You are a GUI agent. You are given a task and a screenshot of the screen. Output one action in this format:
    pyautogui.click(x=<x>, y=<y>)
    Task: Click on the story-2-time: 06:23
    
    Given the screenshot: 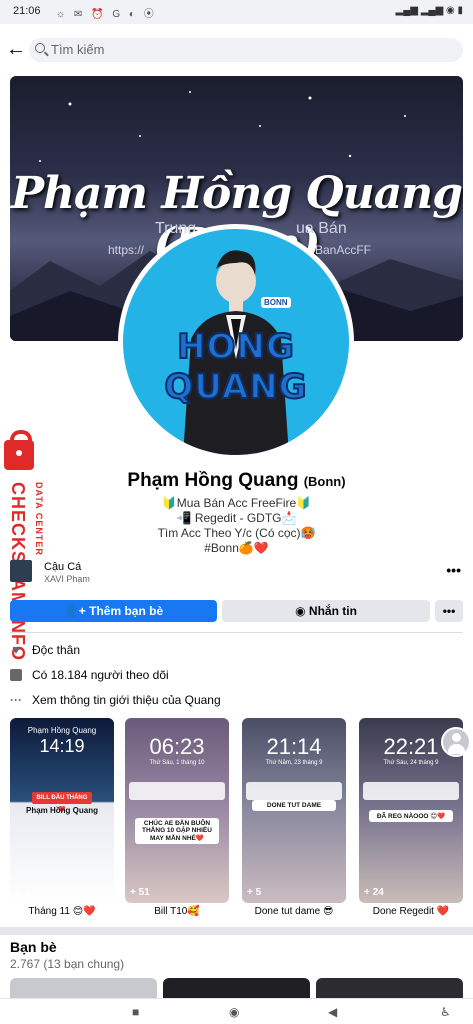 What is the action you would take?
    pyautogui.click(x=177, y=746)
    